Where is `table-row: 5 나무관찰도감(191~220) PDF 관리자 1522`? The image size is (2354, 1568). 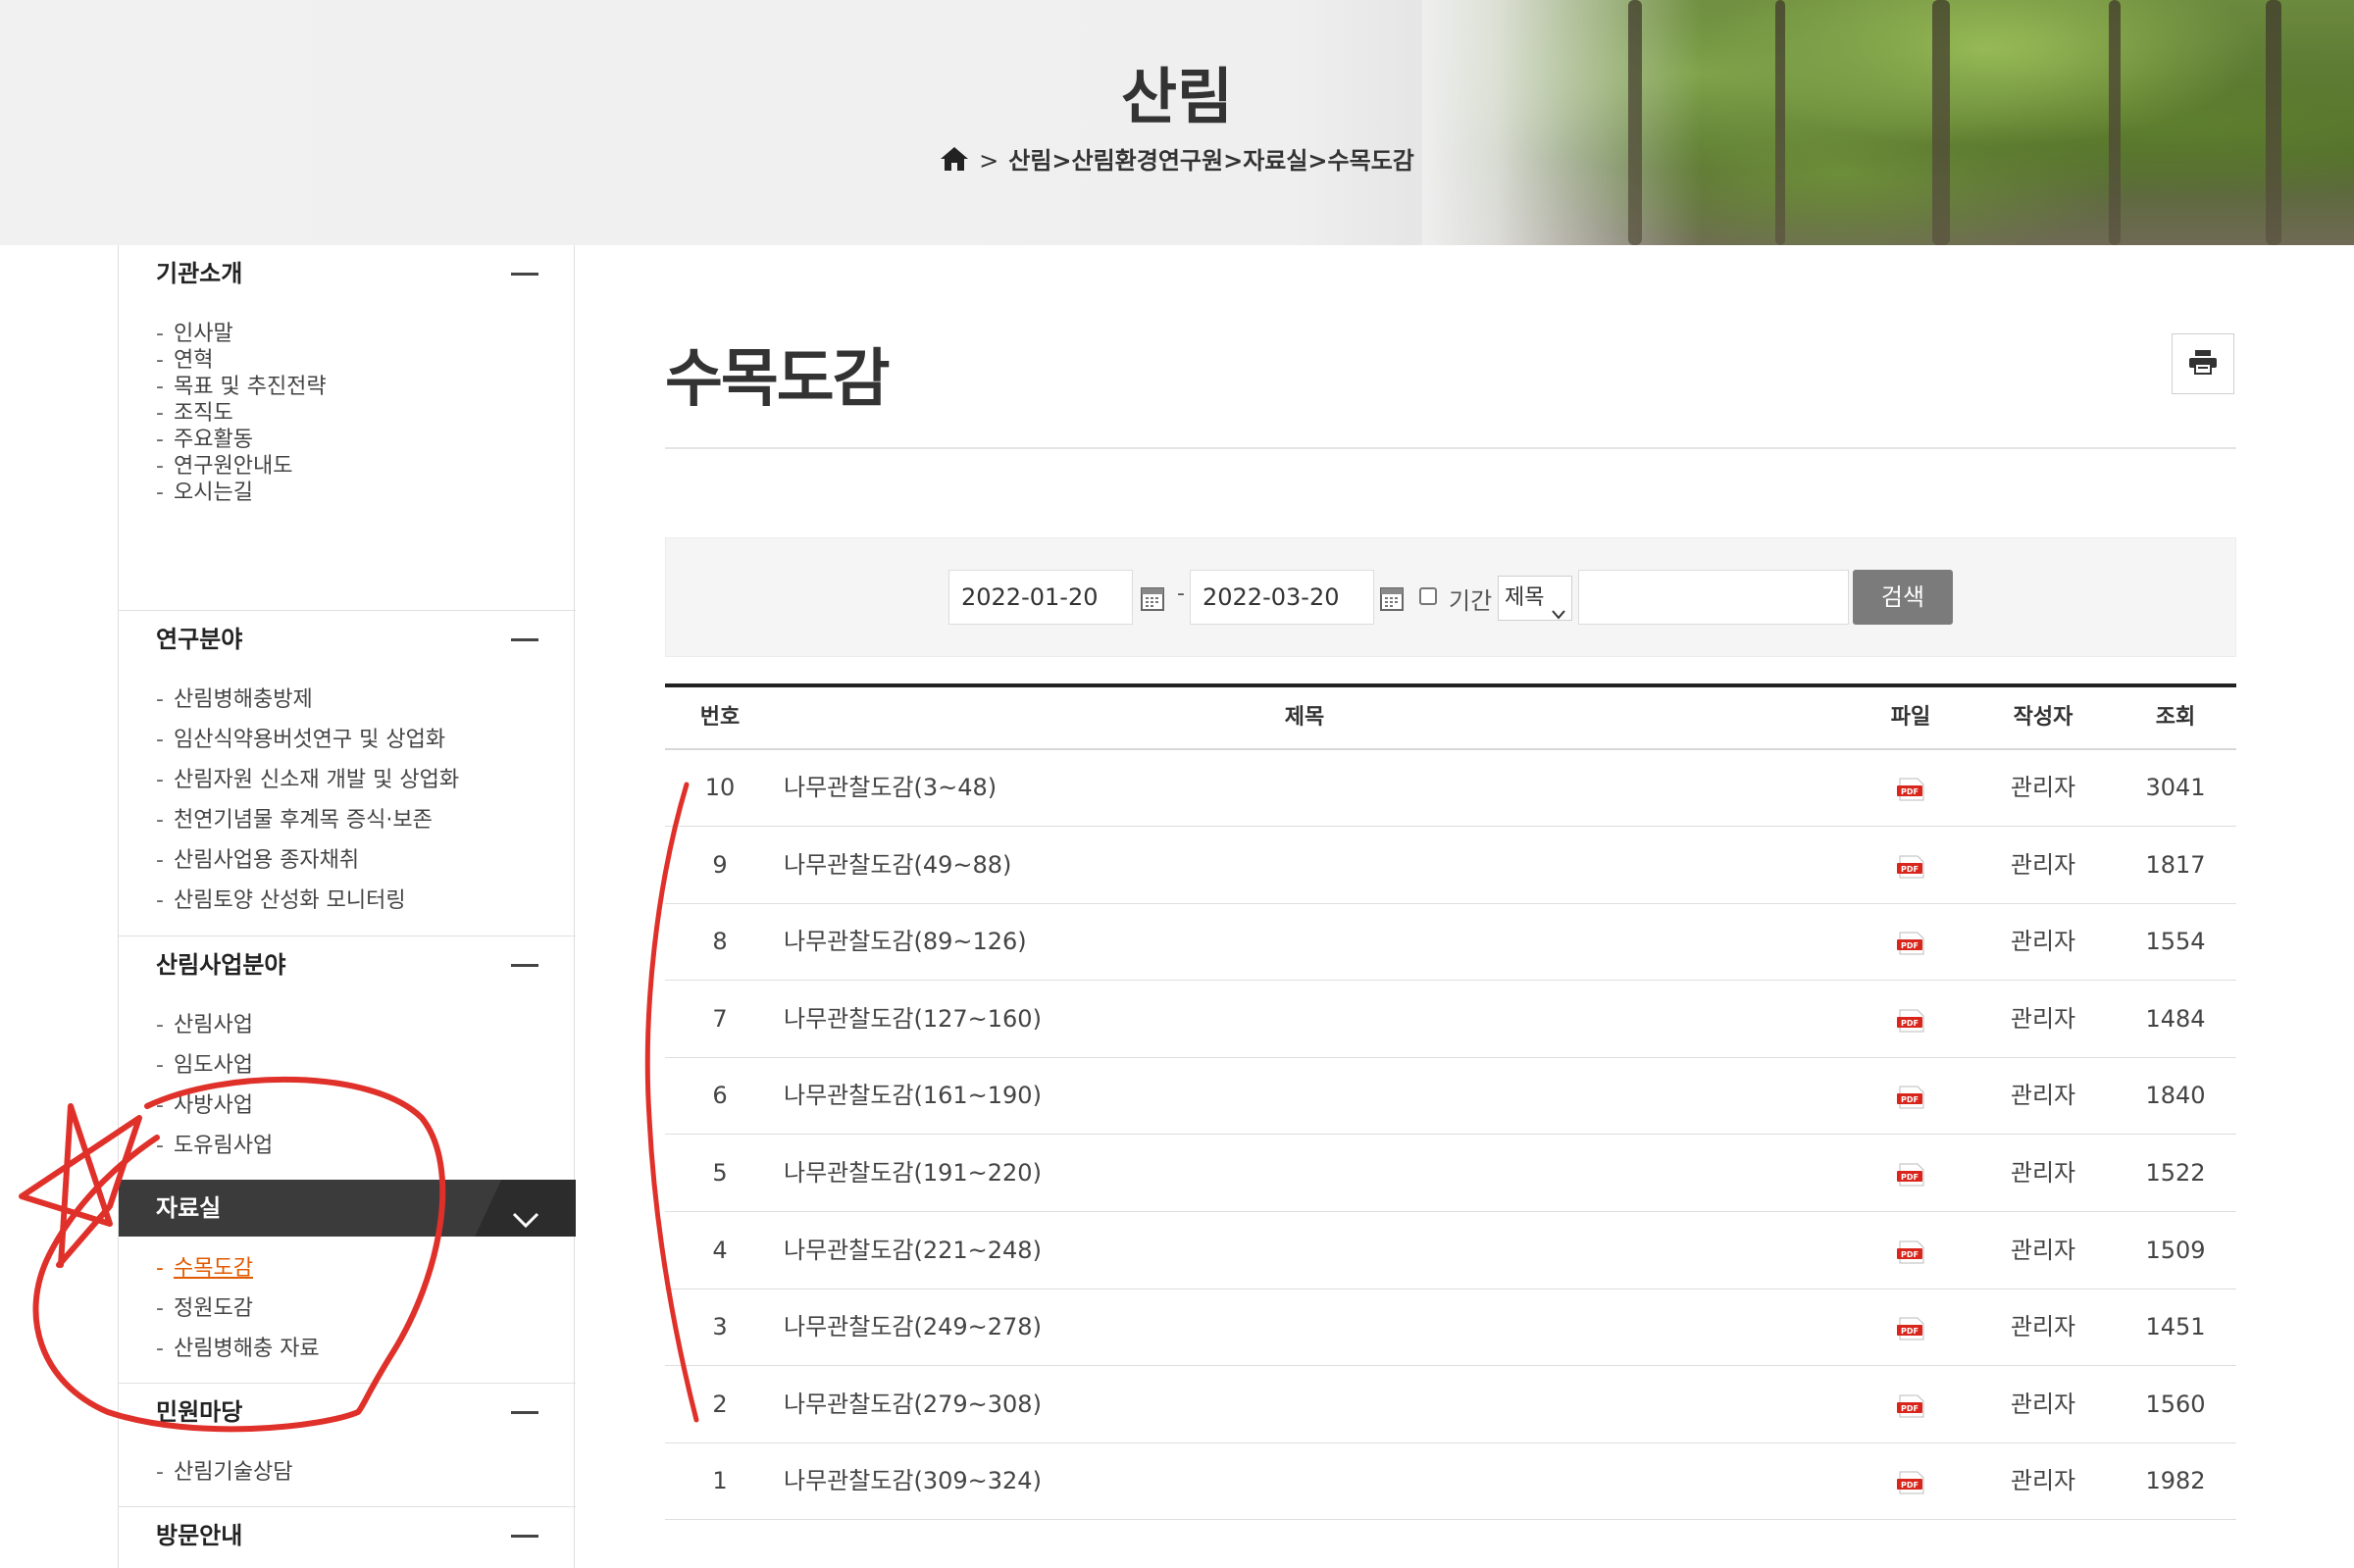 table-row: 5 나무관찰도감(191~220) PDF 관리자 1522 is located at coordinates (1450, 1174).